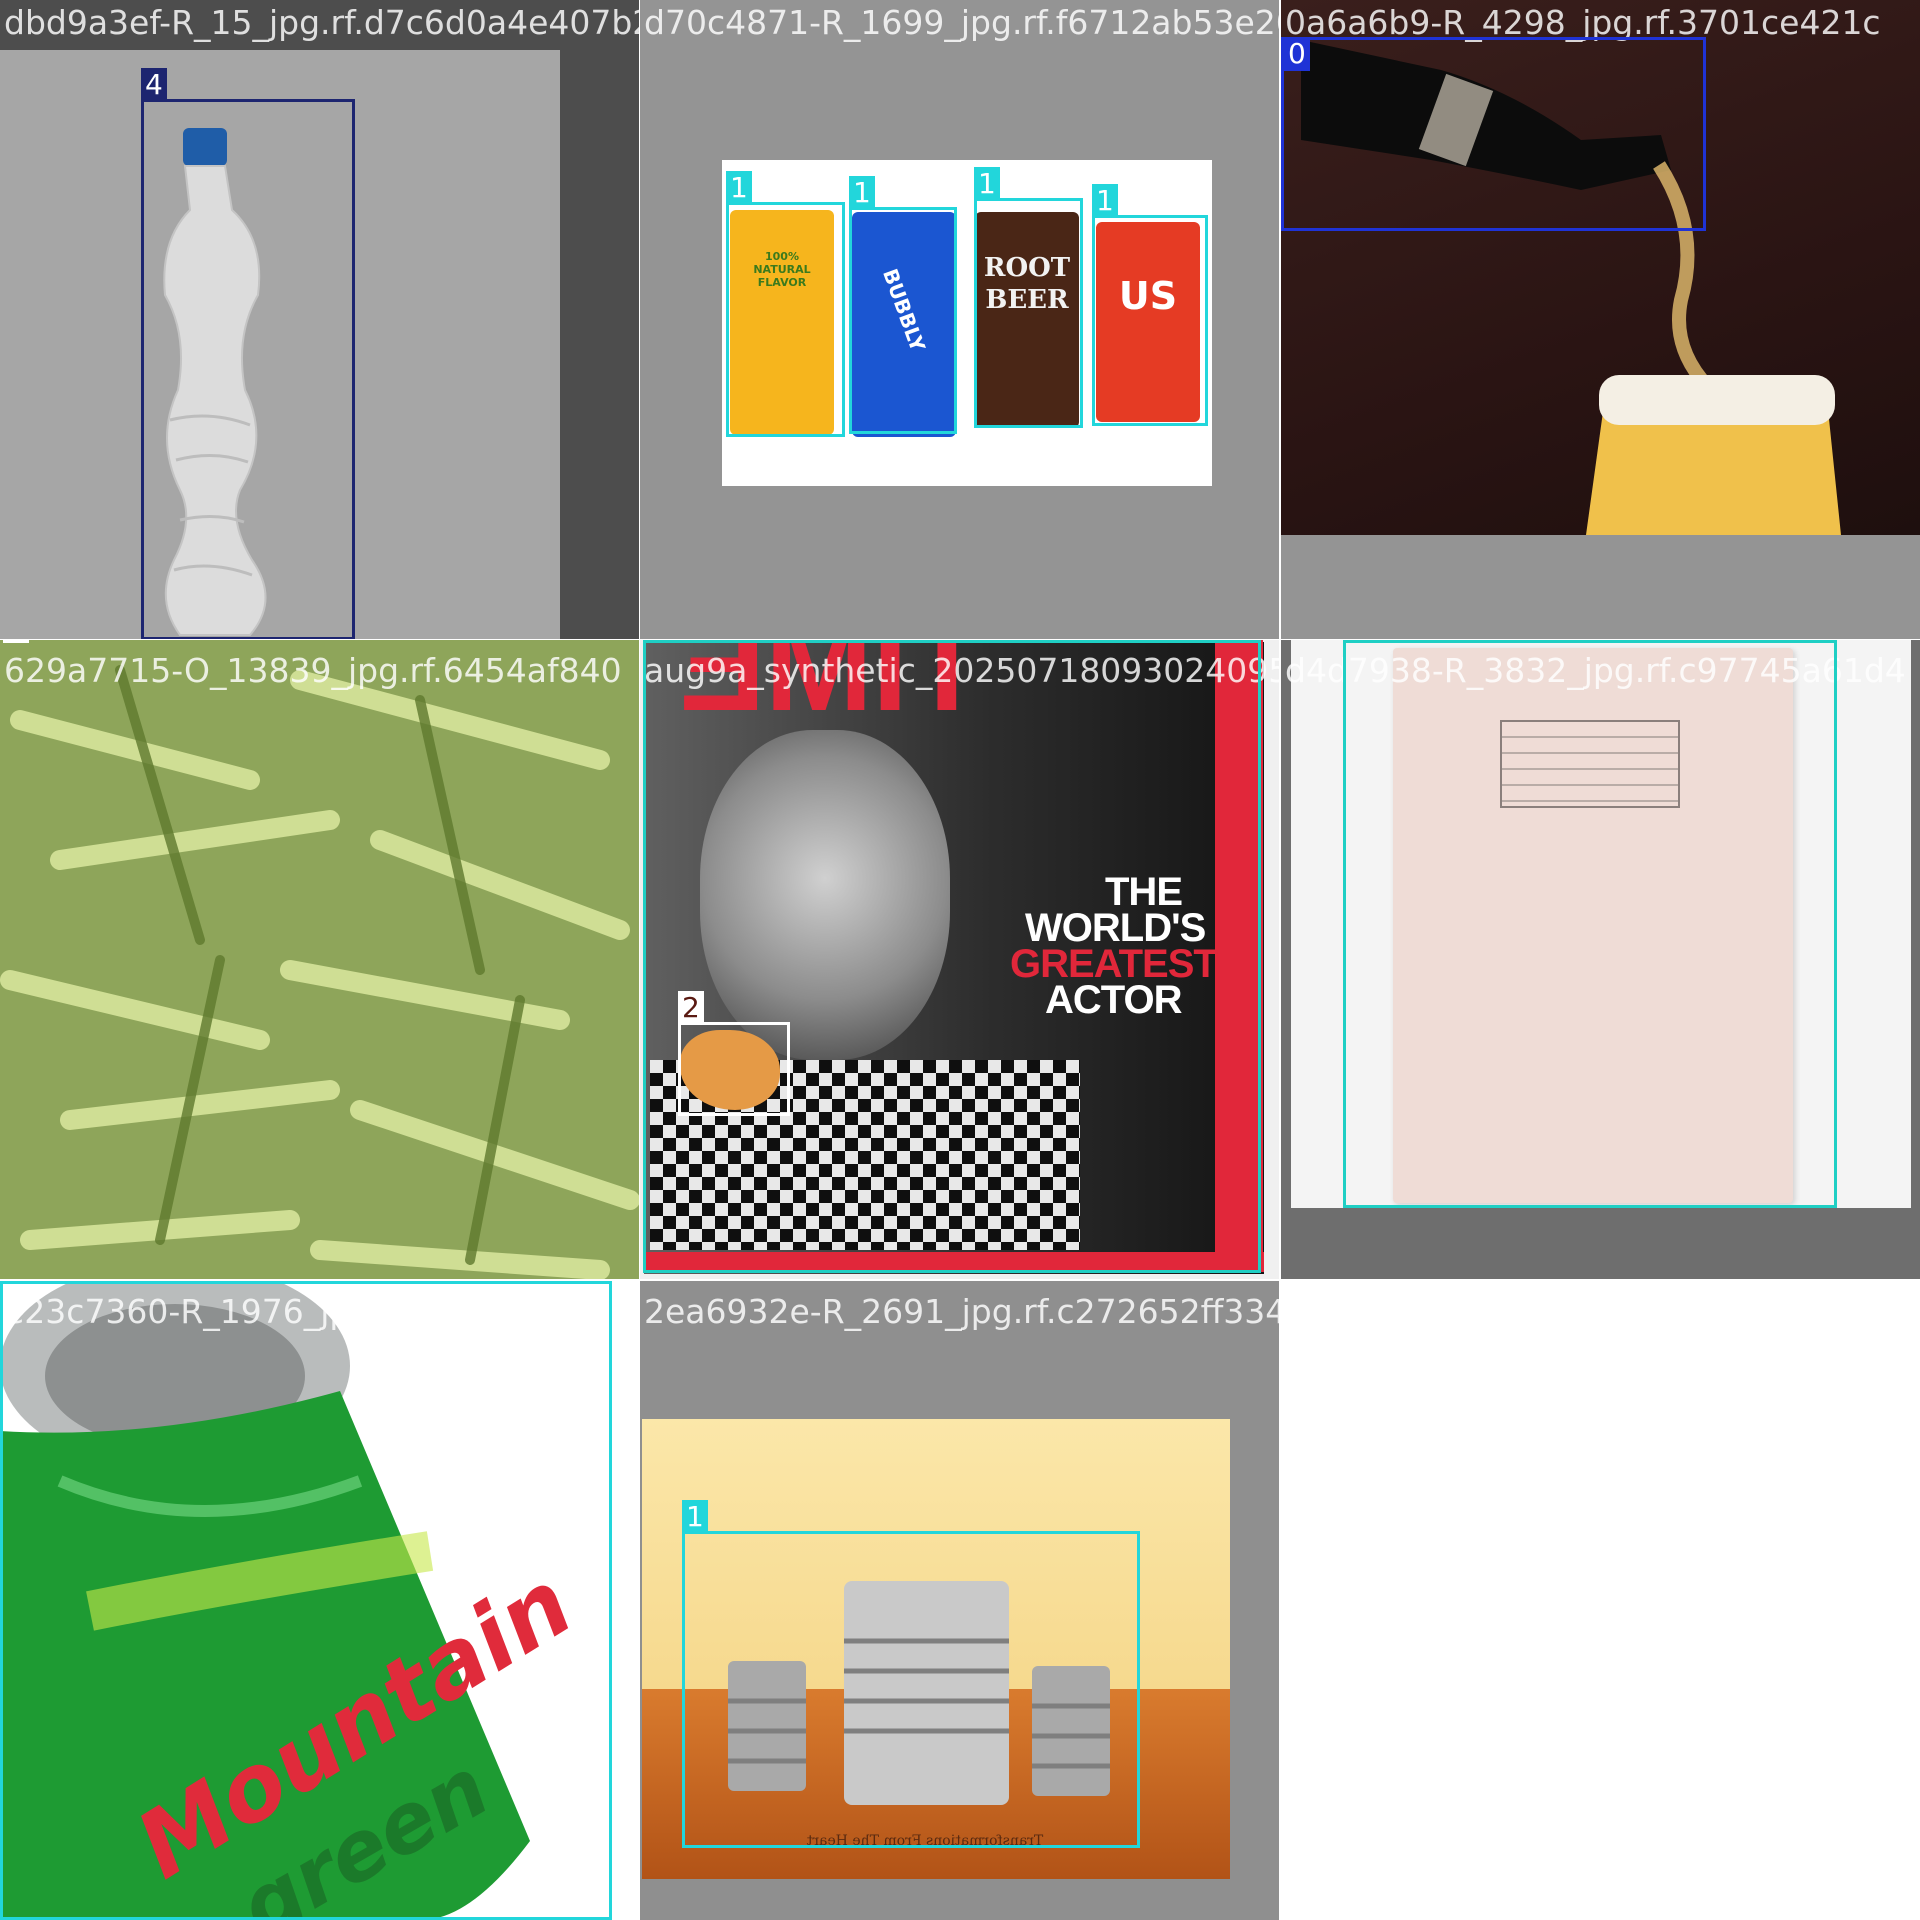 The width and height of the screenshot is (1920, 1920). What do you see at coordinates (154, 85) in the screenshot?
I see `class-id-label: 4` at bounding box center [154, 85].